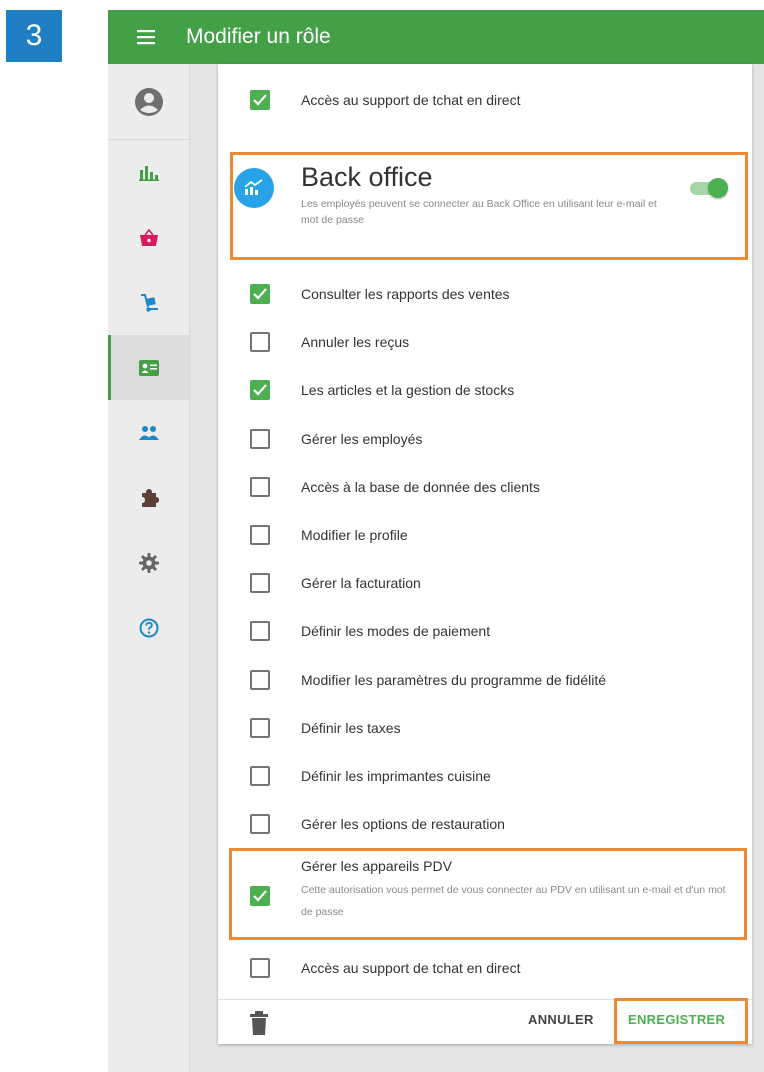 The image size is (764, 1072). I want to click on permission-label: Modifier le profile, so click(354, 535).